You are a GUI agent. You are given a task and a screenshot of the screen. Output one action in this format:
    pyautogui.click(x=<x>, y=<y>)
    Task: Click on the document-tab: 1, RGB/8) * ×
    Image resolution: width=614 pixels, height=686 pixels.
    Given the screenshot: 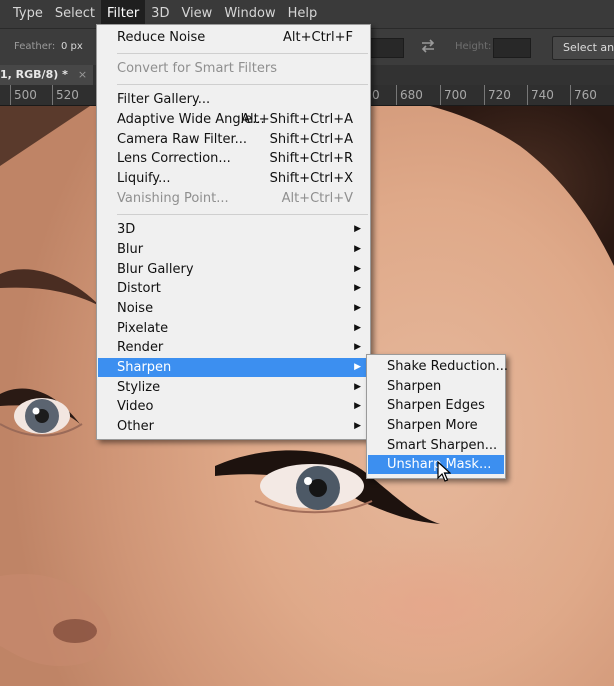 What is the action you would take?
    pyautogui.click(x=47, y=75)
    